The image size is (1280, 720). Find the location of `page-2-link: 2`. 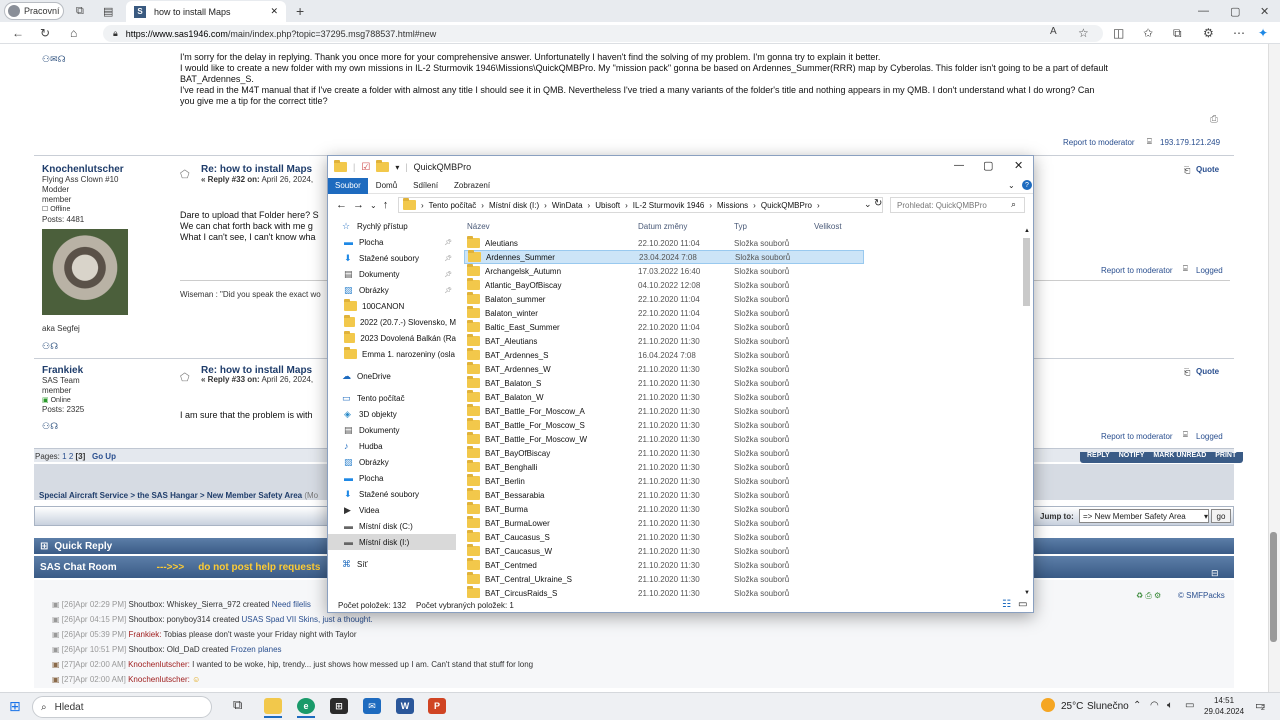

page-2-link: 2 is located at coordinates (71, 456).